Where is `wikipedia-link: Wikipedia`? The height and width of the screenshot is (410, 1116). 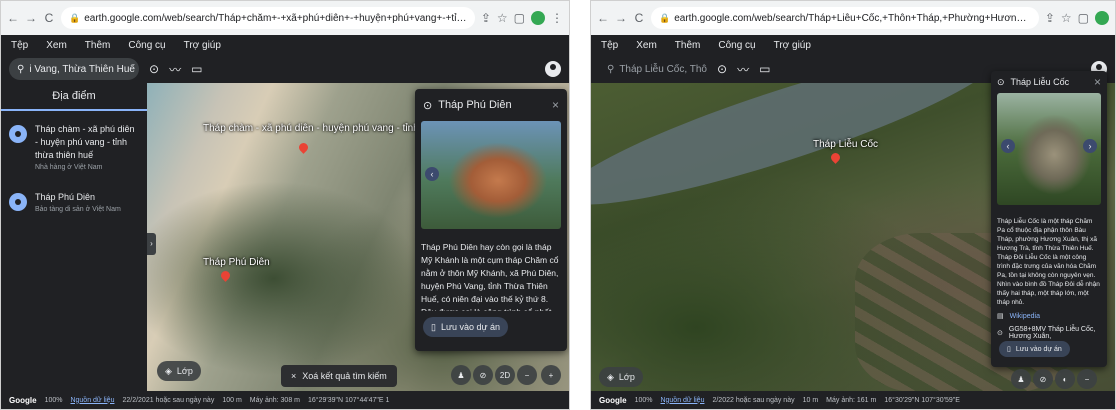
wikipedia-link: Wikipedia is located at coordinates (1025, 316).